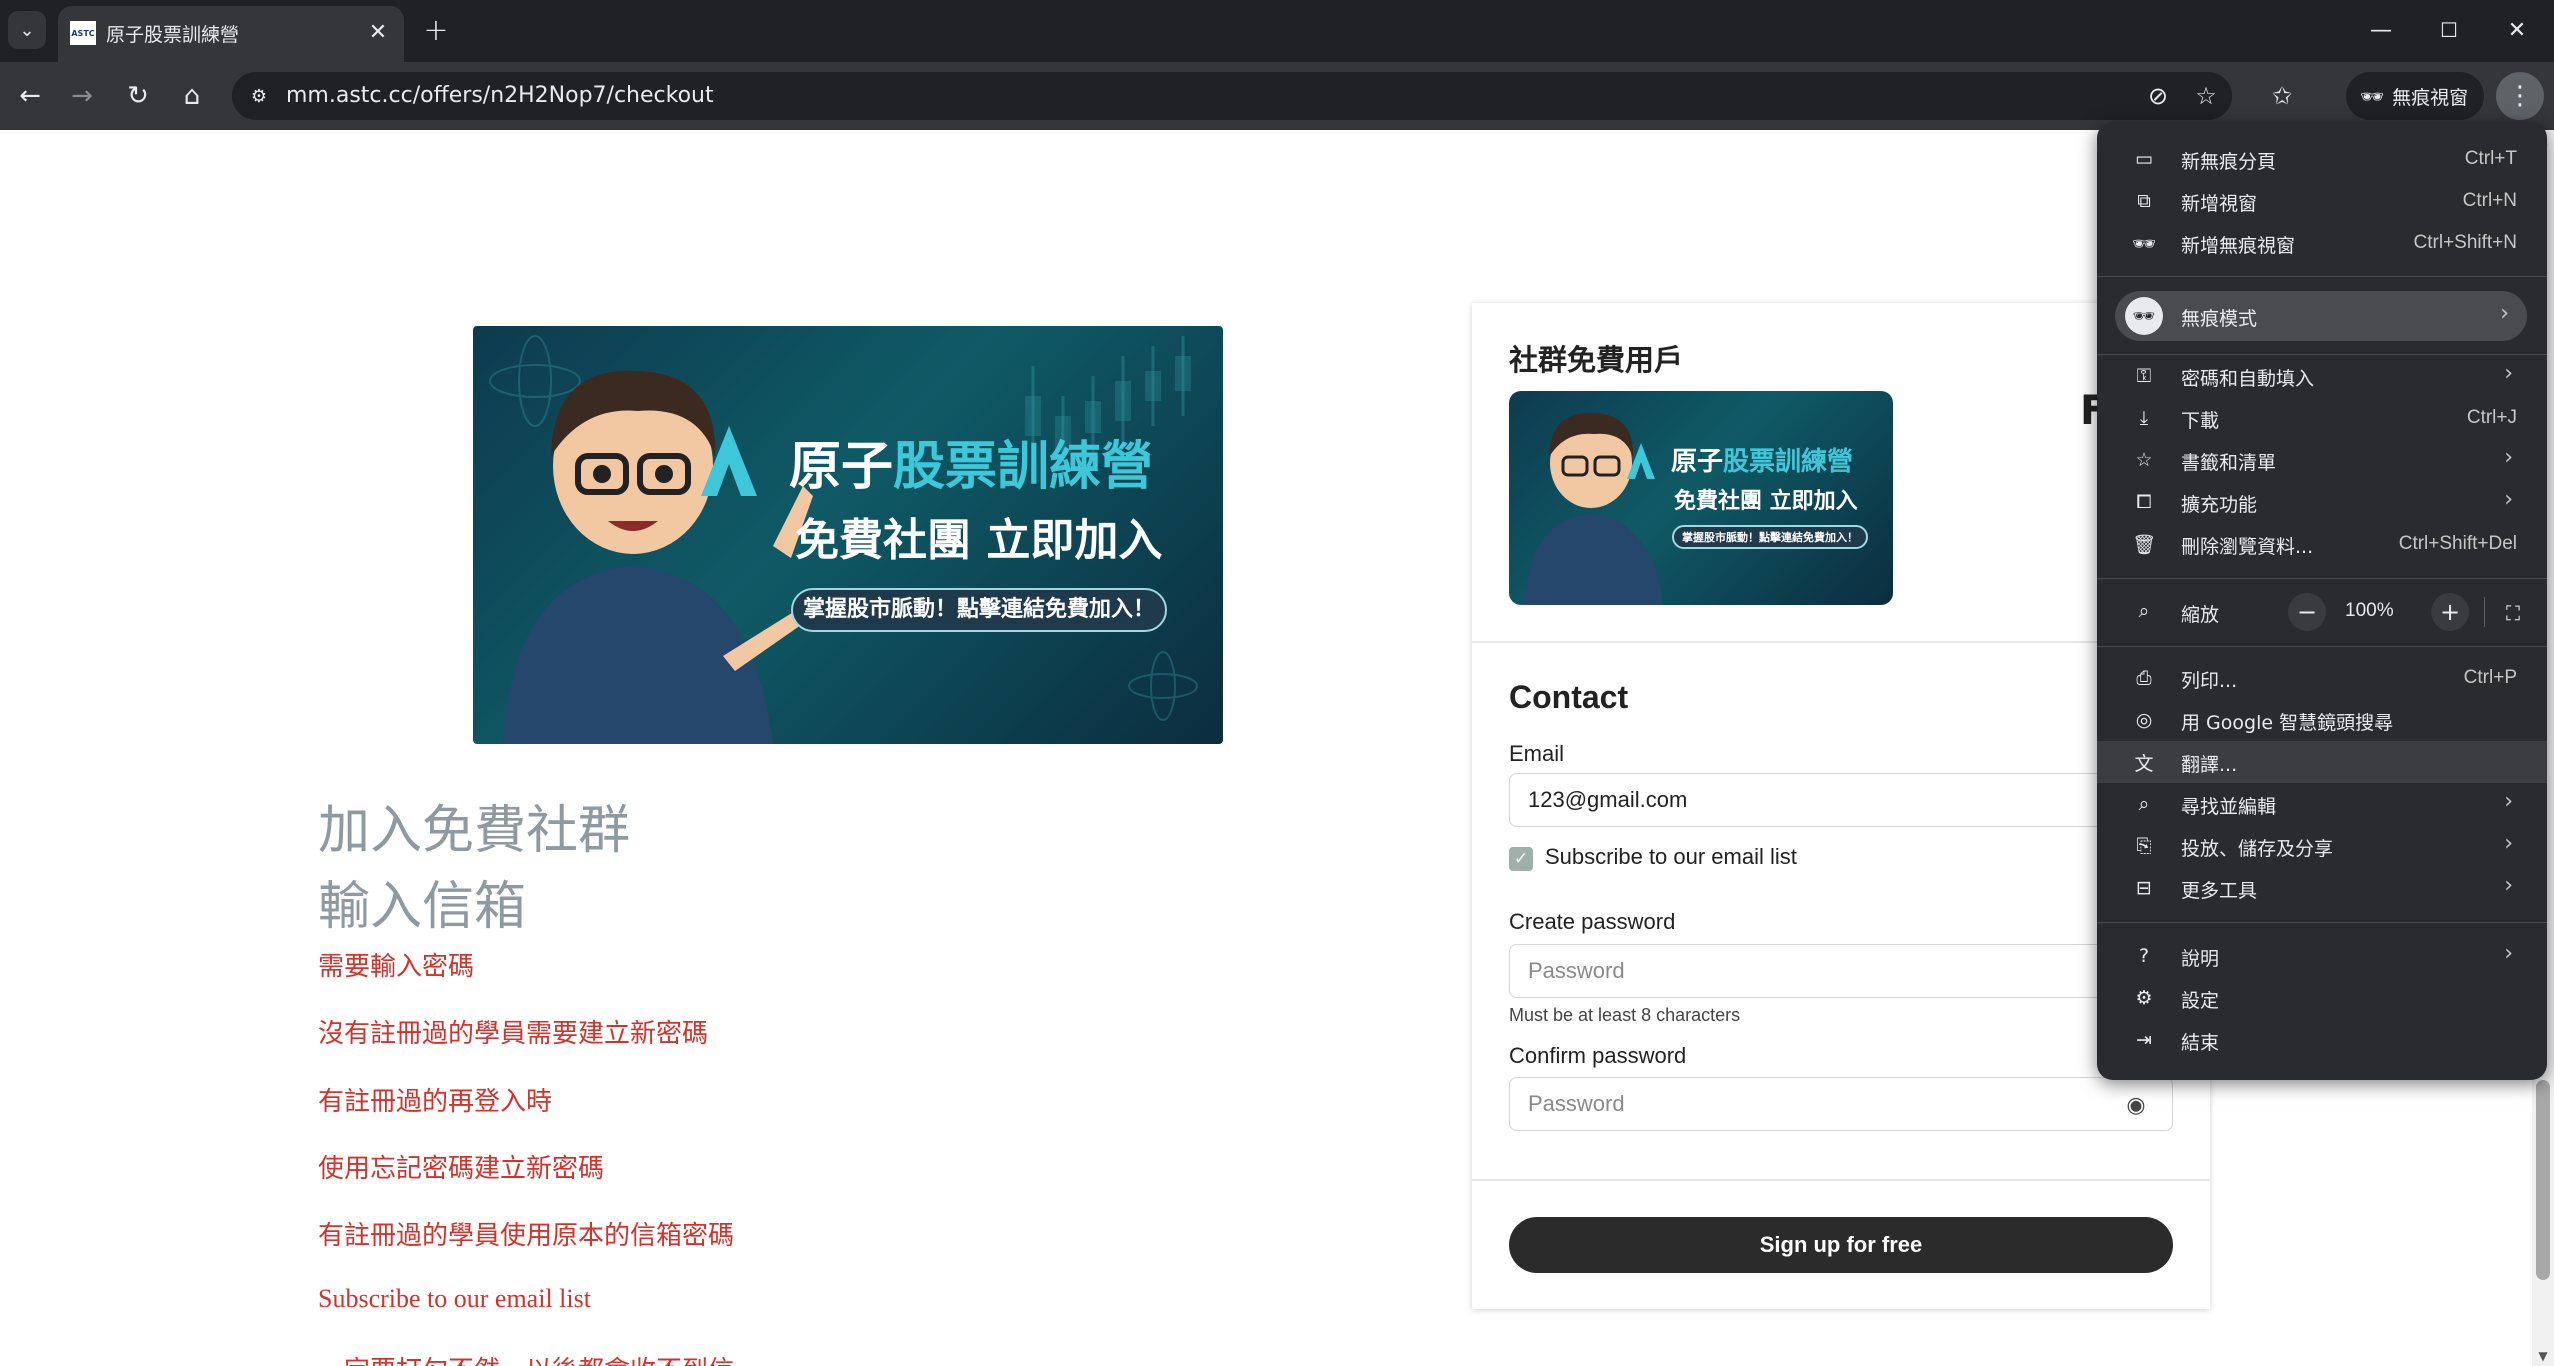 Image resolution: width=2554 pixels, height=1366 pixels. What do you see at coordinates (422, 907) in the screenshot?
I see `page-heading-2: 輸入信箱` at bounding box center [422, 907].